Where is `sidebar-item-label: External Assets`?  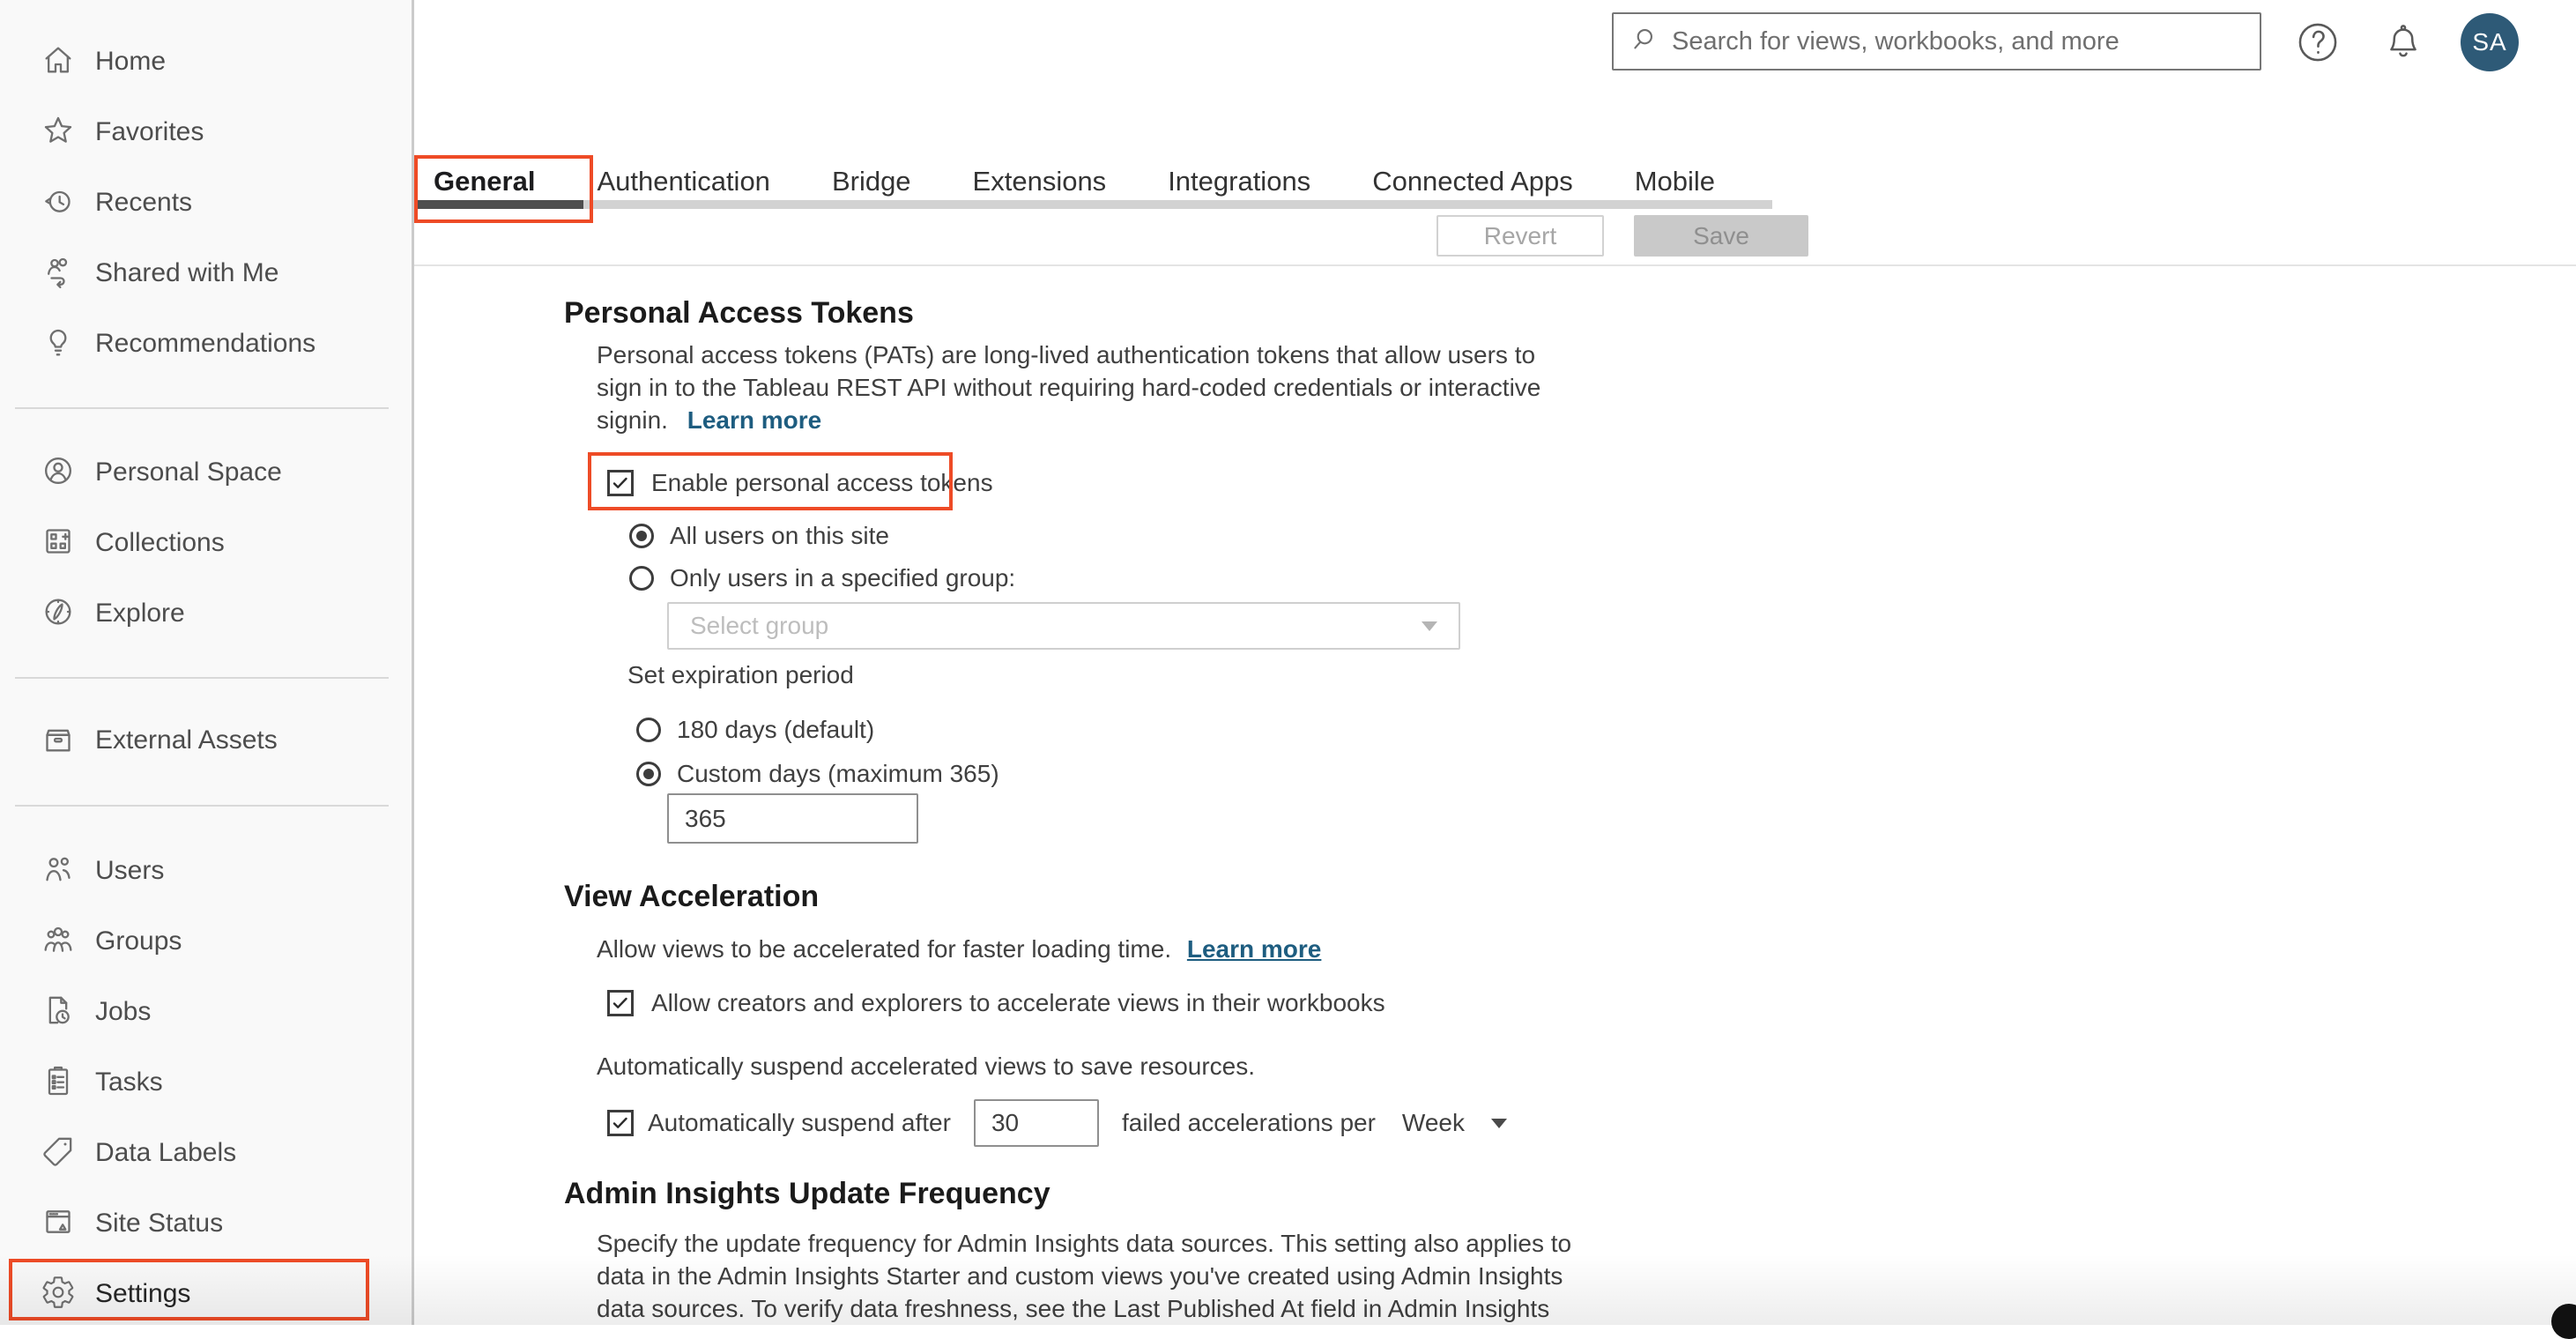
sidebar-item-label: External Assets is located at coordinates (186, 740).